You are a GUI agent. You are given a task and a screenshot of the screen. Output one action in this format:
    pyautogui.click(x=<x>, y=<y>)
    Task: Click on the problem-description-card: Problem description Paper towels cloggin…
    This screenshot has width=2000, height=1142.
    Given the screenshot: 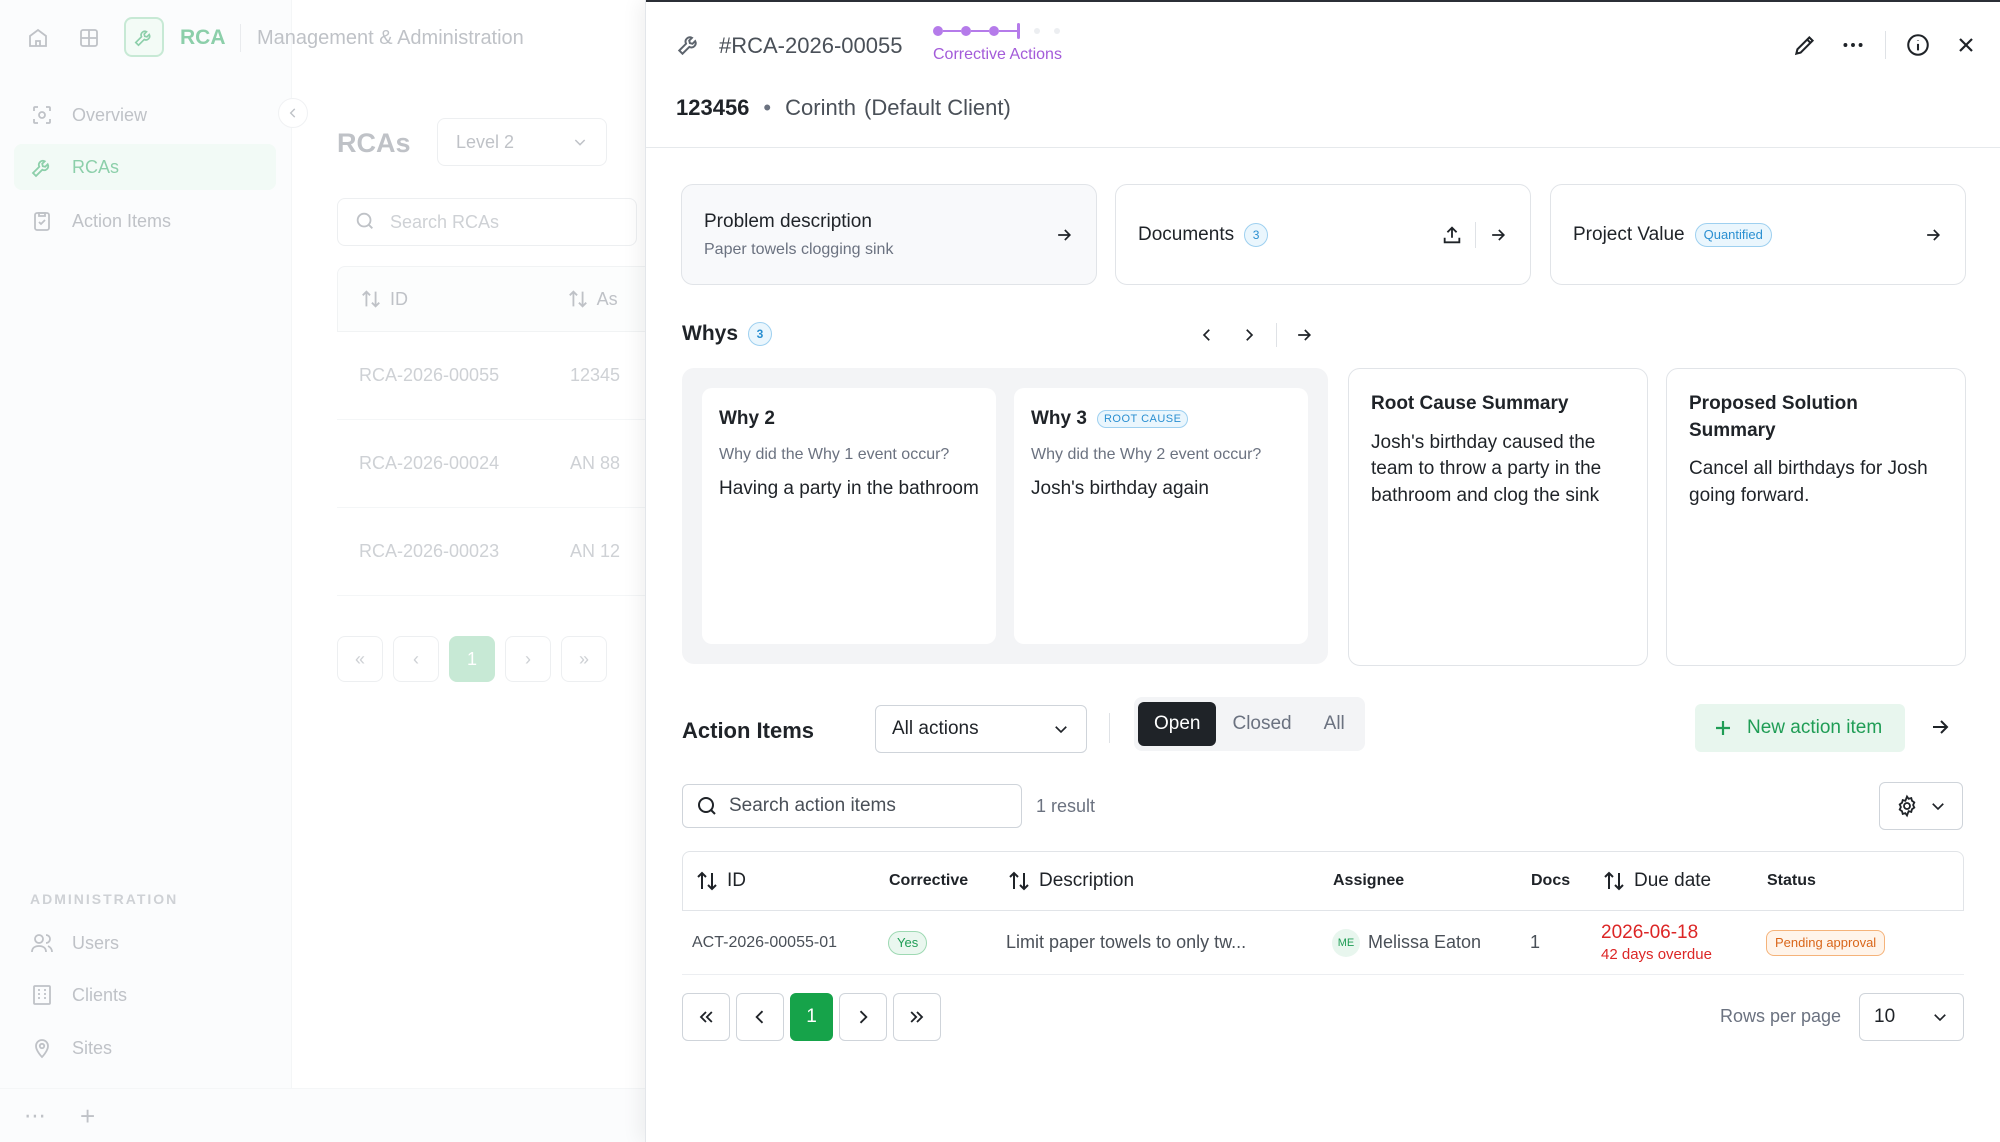 What is the action you would take?
    pyautogui.click(x=889, y=234)
    